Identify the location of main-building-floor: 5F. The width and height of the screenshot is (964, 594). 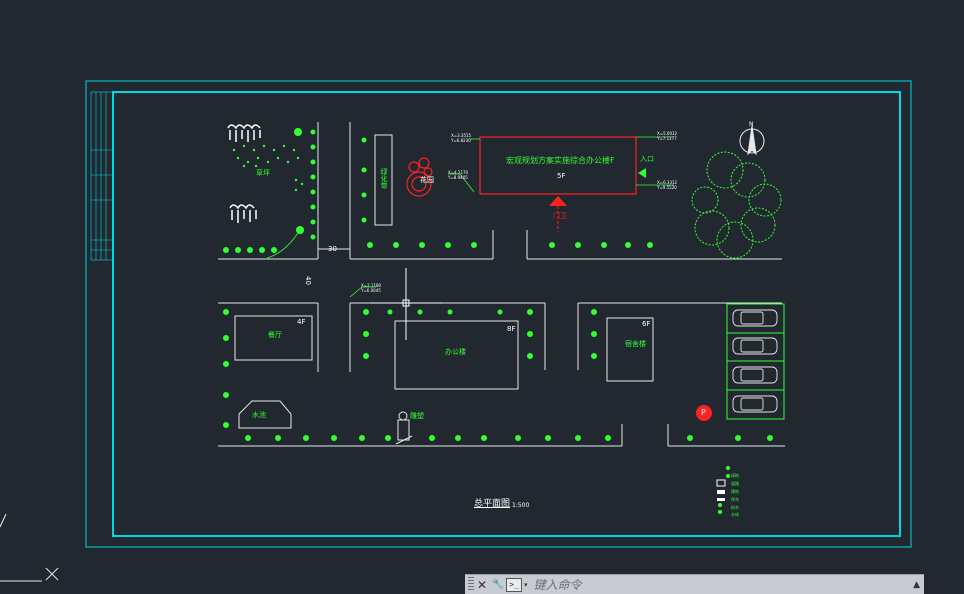
(561, 176).